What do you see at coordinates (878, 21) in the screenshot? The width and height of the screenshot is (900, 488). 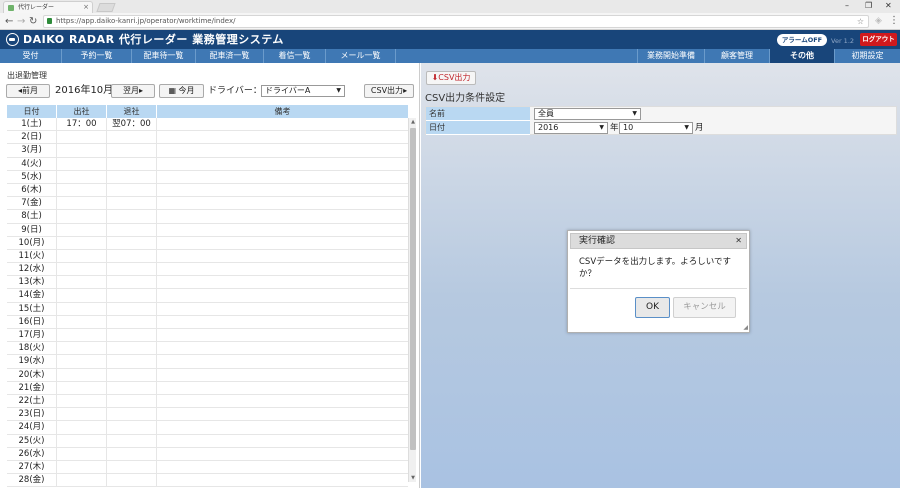 I see `extension-icon: ◈` at bounding box center [878, 21].